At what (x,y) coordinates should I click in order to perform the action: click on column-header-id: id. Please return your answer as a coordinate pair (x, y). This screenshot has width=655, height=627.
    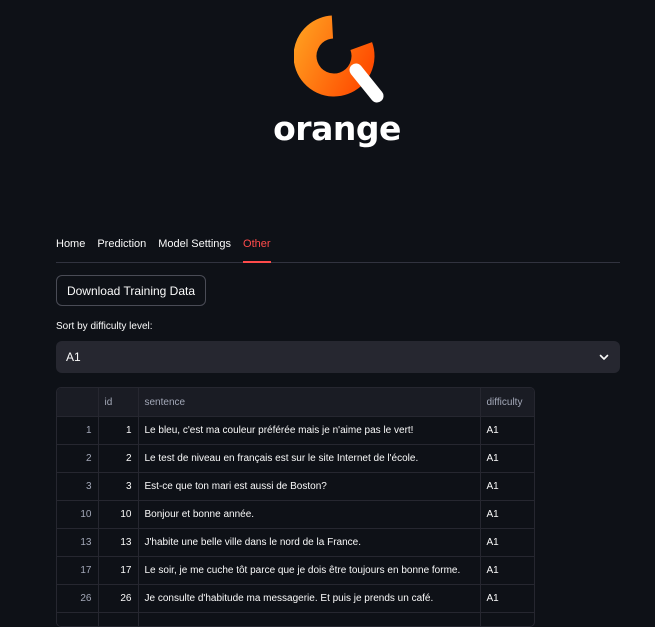
    Looking at the image, I should click on (118, 402).